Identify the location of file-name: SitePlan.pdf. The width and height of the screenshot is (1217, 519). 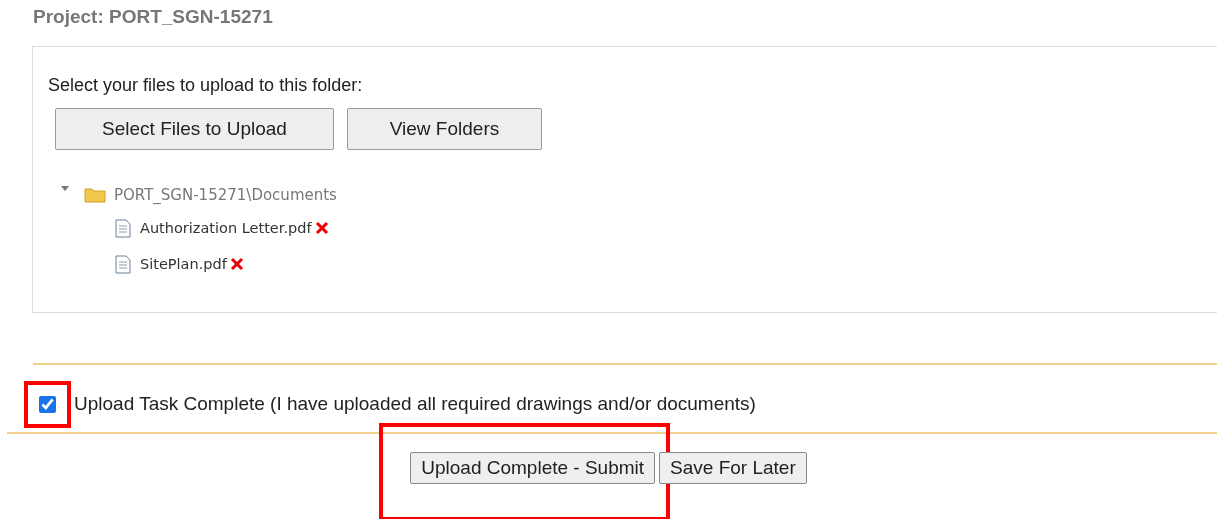
(183, 264).